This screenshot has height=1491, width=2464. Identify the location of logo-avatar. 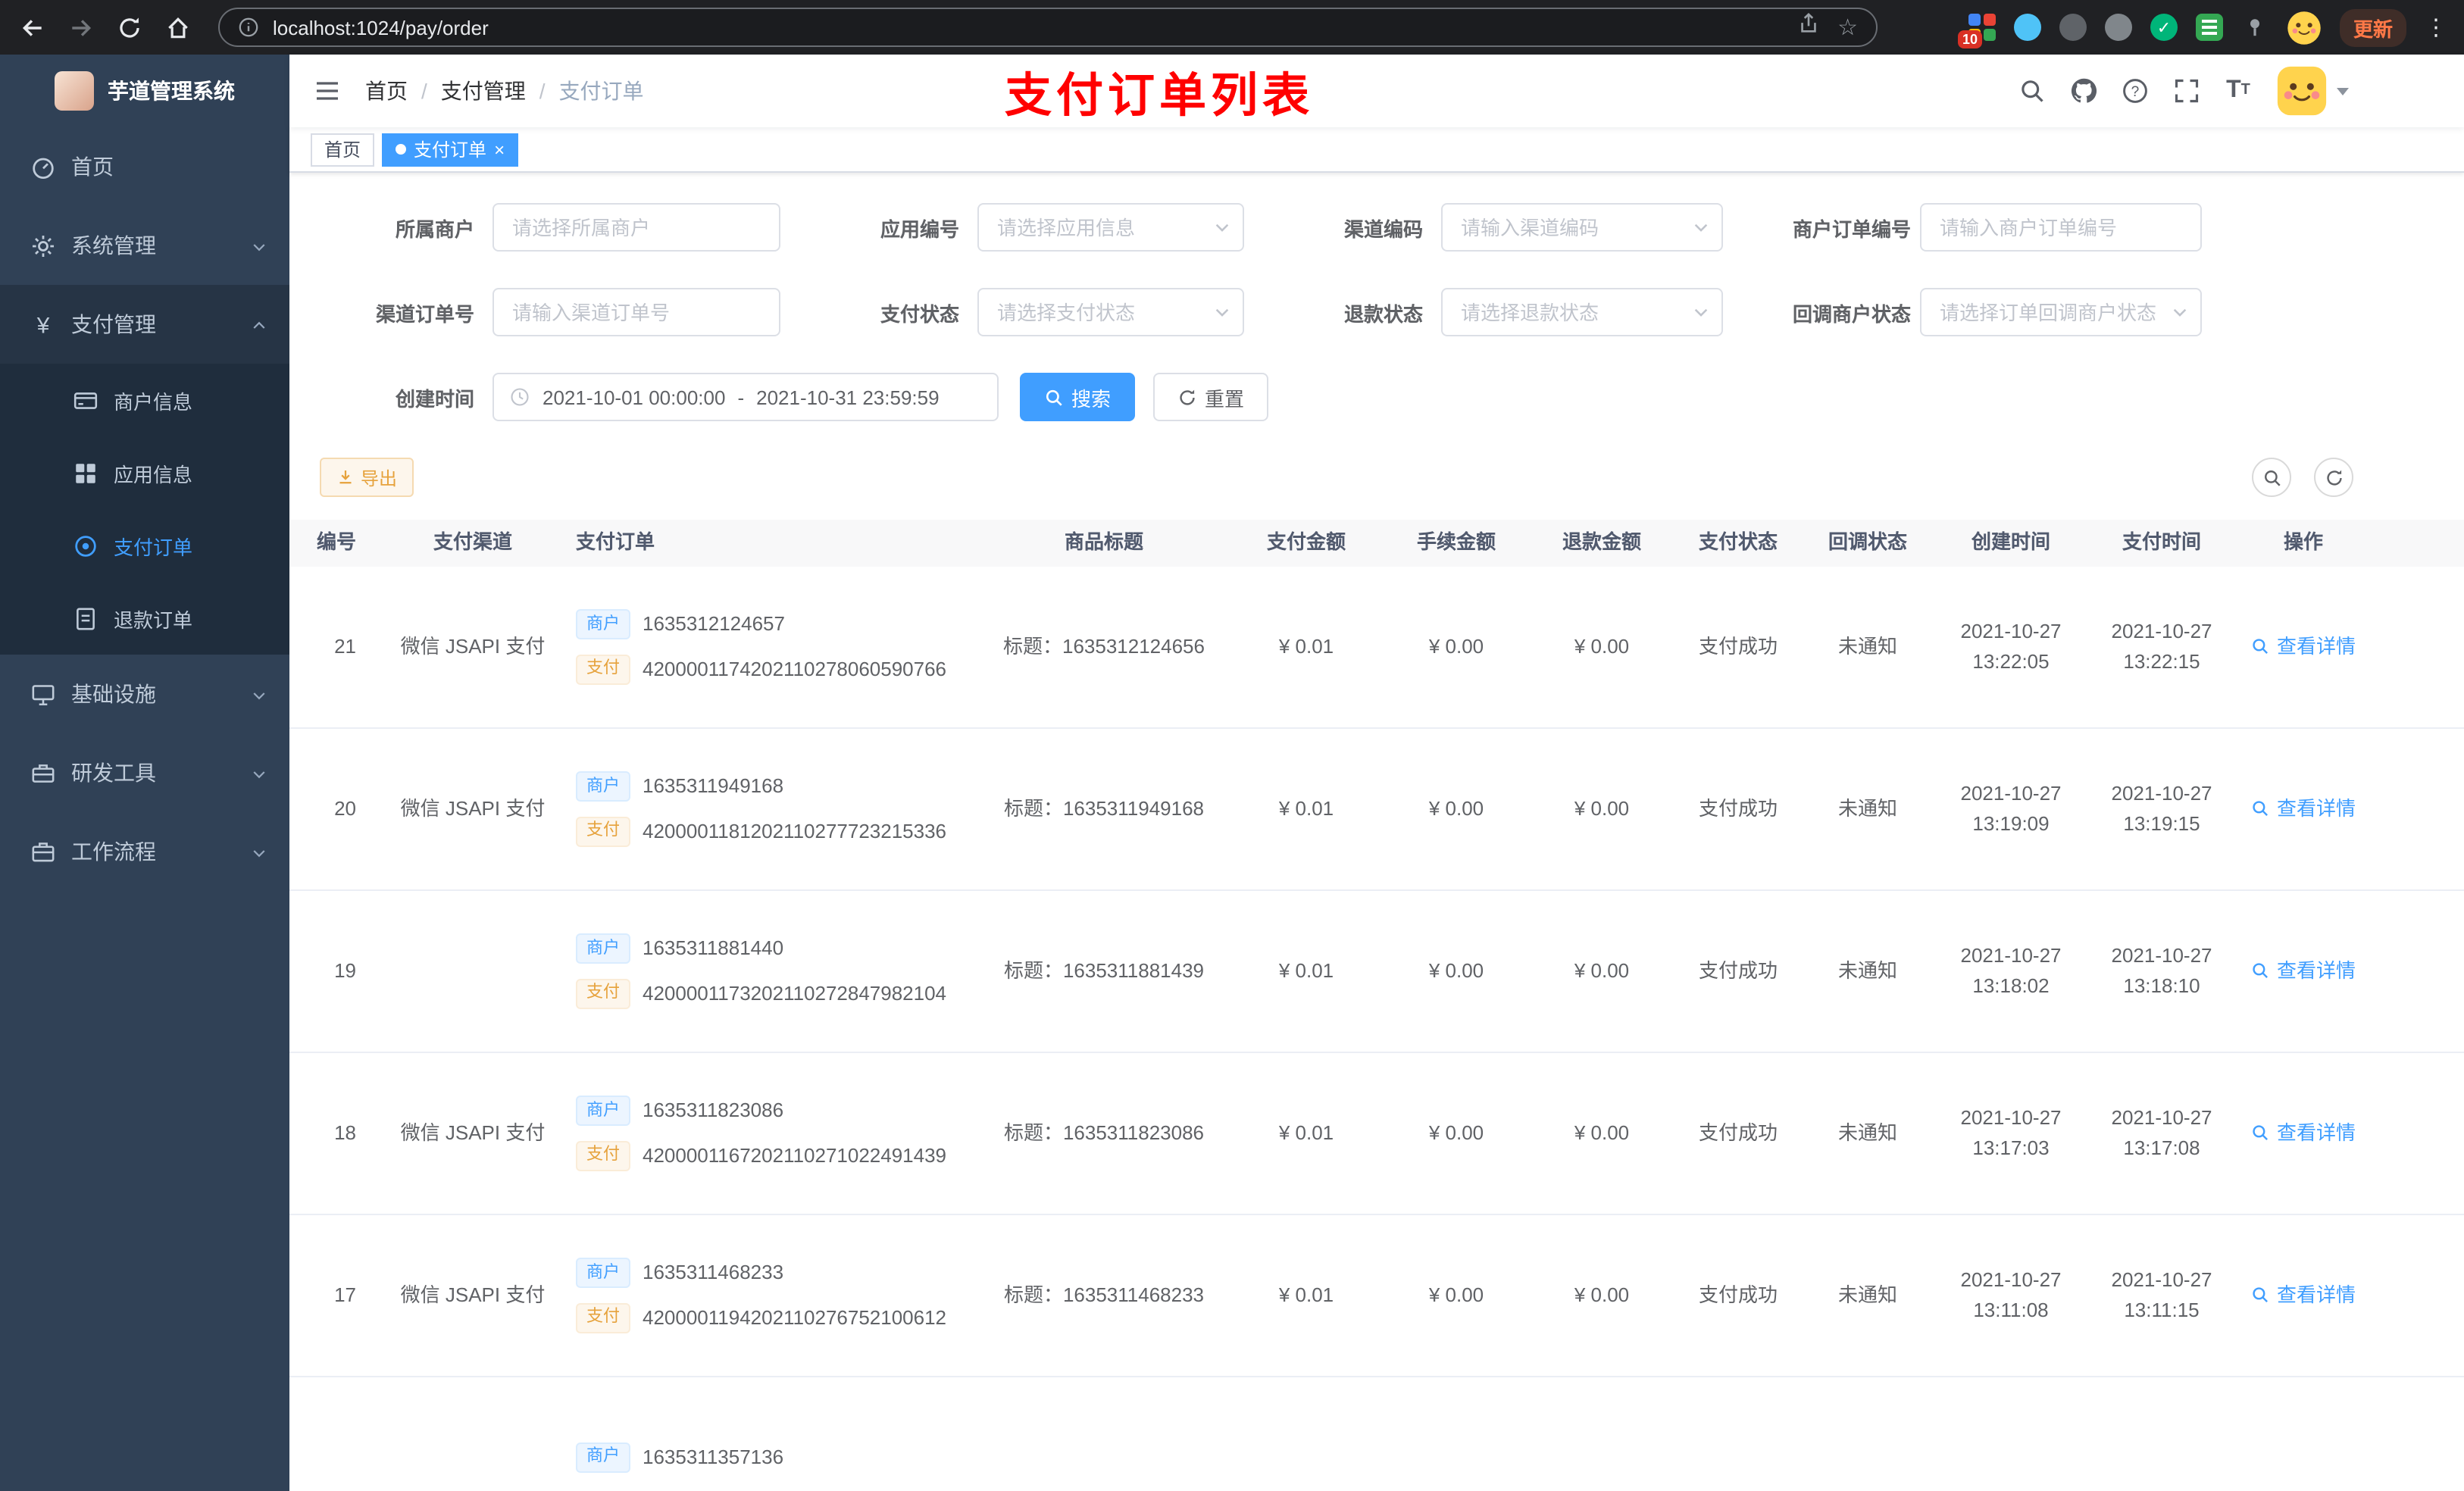
(74, 91).